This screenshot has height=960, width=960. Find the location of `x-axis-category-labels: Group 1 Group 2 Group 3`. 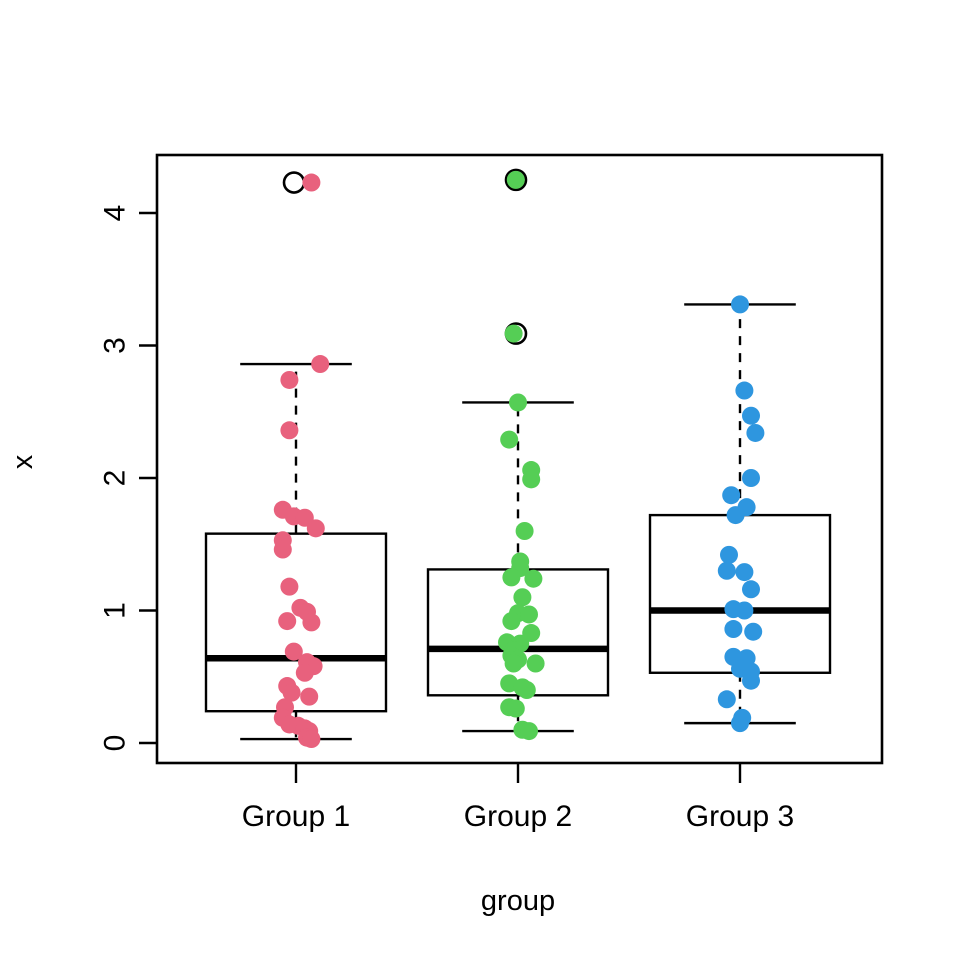

x-axis-category-labels: Group 1 Group 2 Group 3 is located at coordinates (518, 816).